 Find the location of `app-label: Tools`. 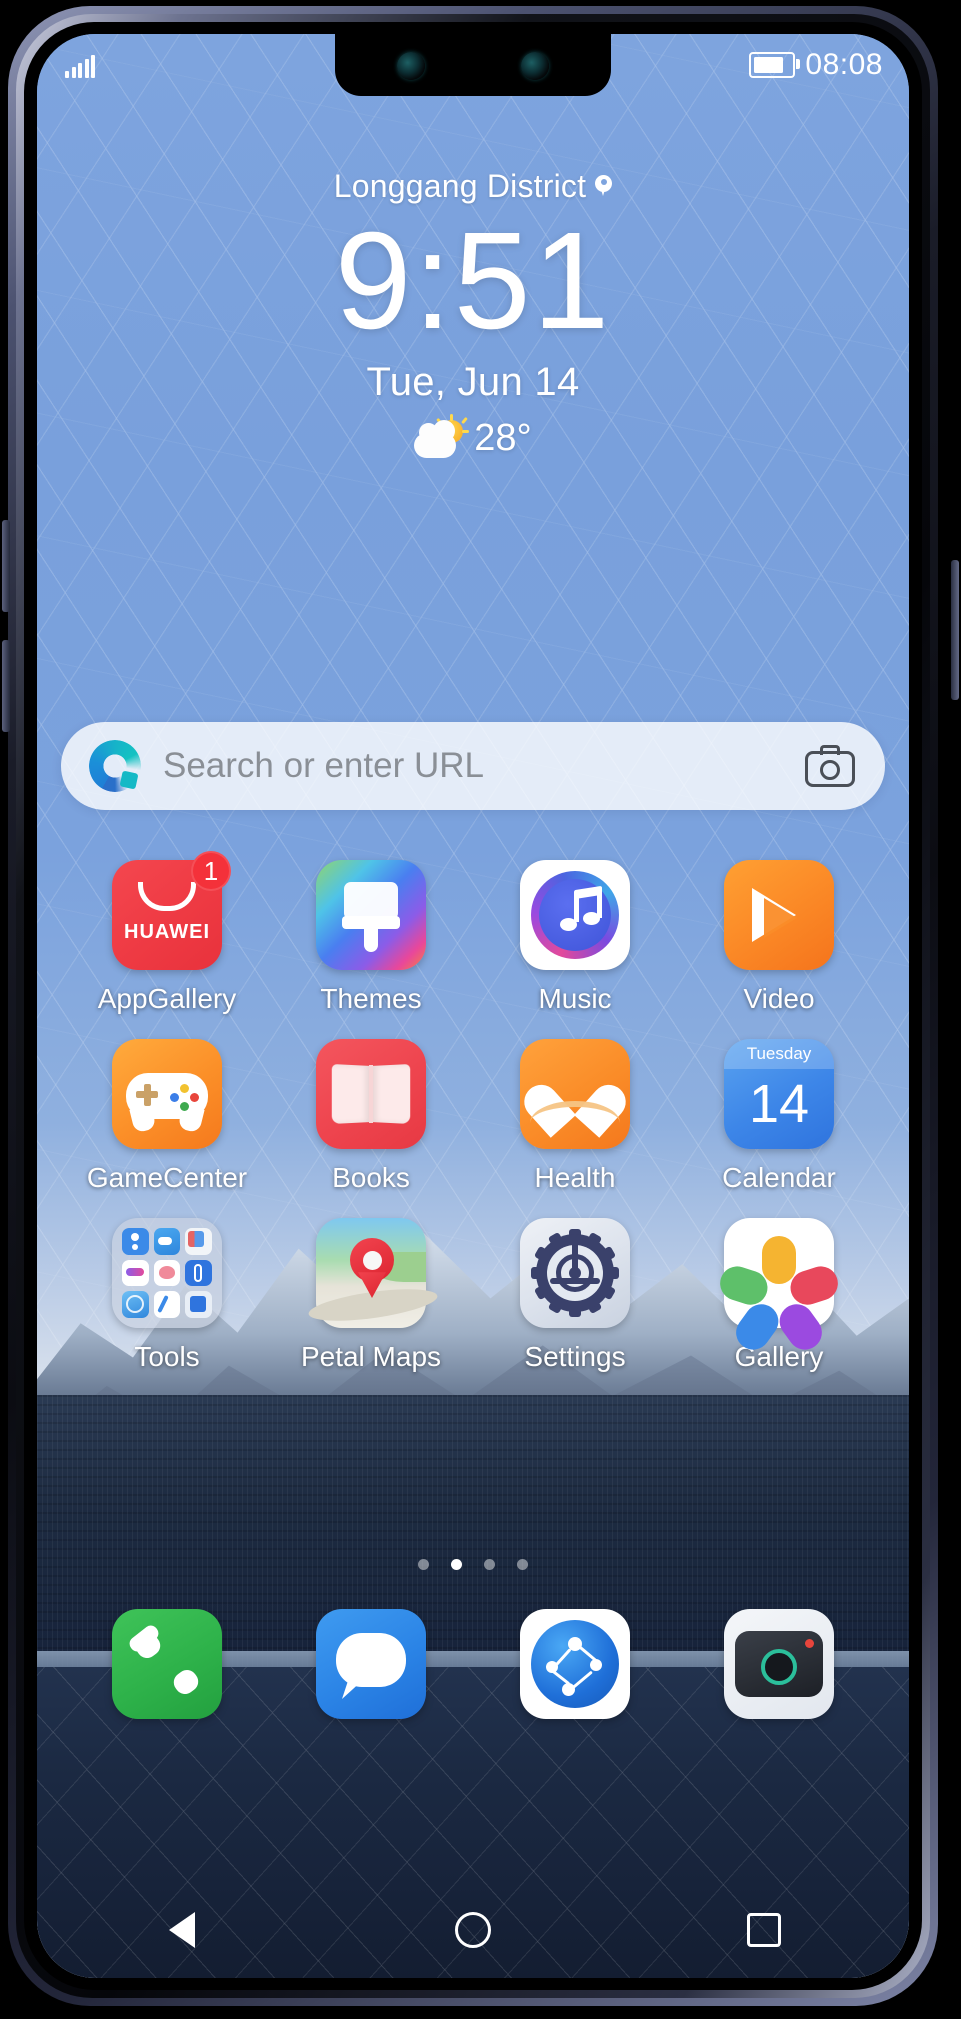

app-label: Tools is located at coordinates (167, 1356).